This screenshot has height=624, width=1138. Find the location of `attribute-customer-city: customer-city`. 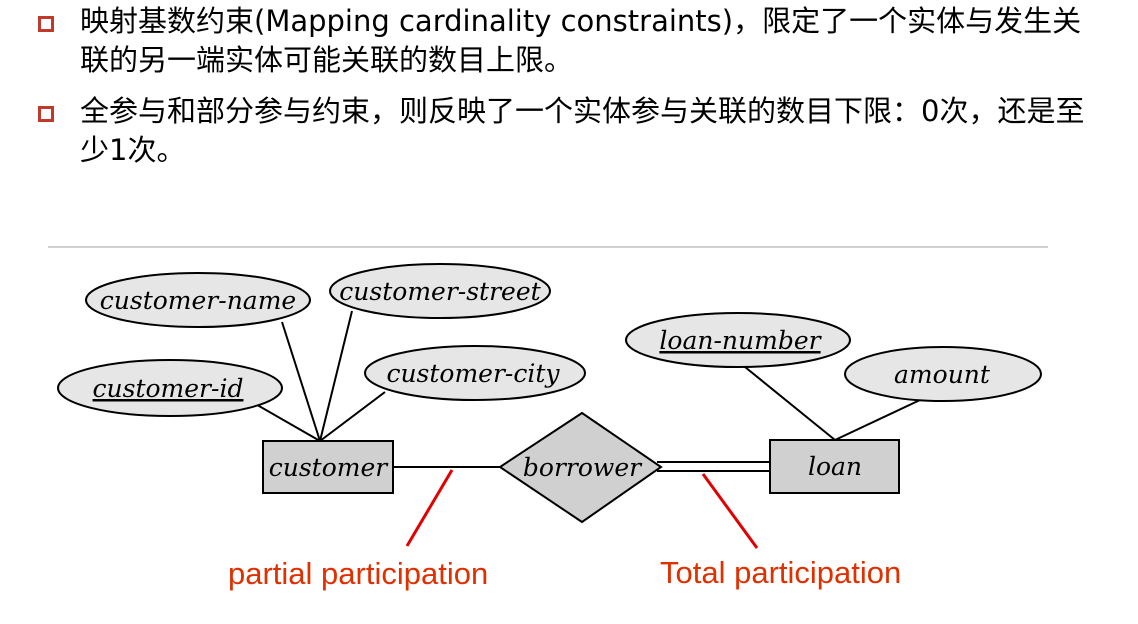

attribute-customer-city: customer-city is located at coordinates (475, 373).